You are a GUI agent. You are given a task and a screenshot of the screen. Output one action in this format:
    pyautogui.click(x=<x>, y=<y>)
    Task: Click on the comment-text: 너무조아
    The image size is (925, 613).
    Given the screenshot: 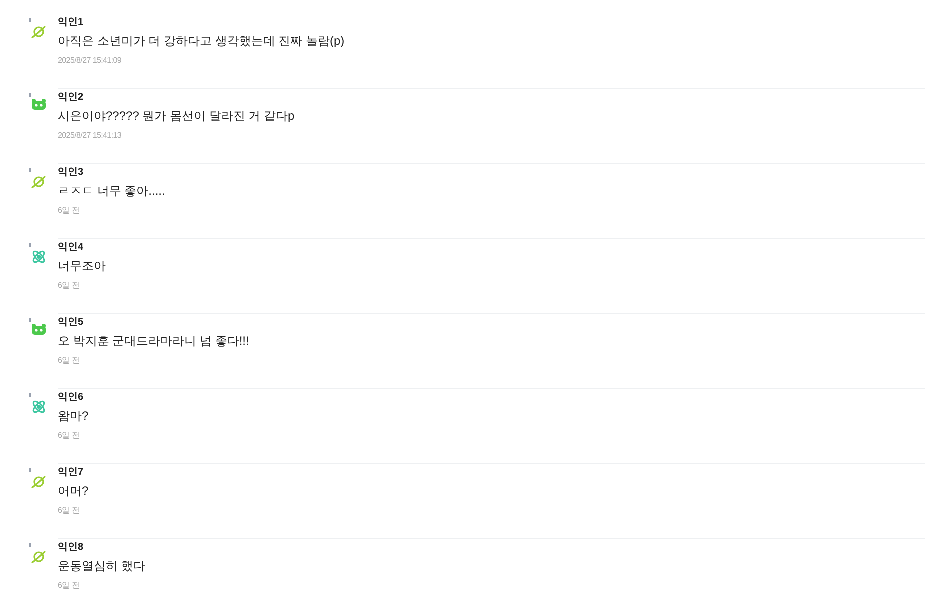 What is the action you would take?
    pyautogui.click(x=82, y=266)
    